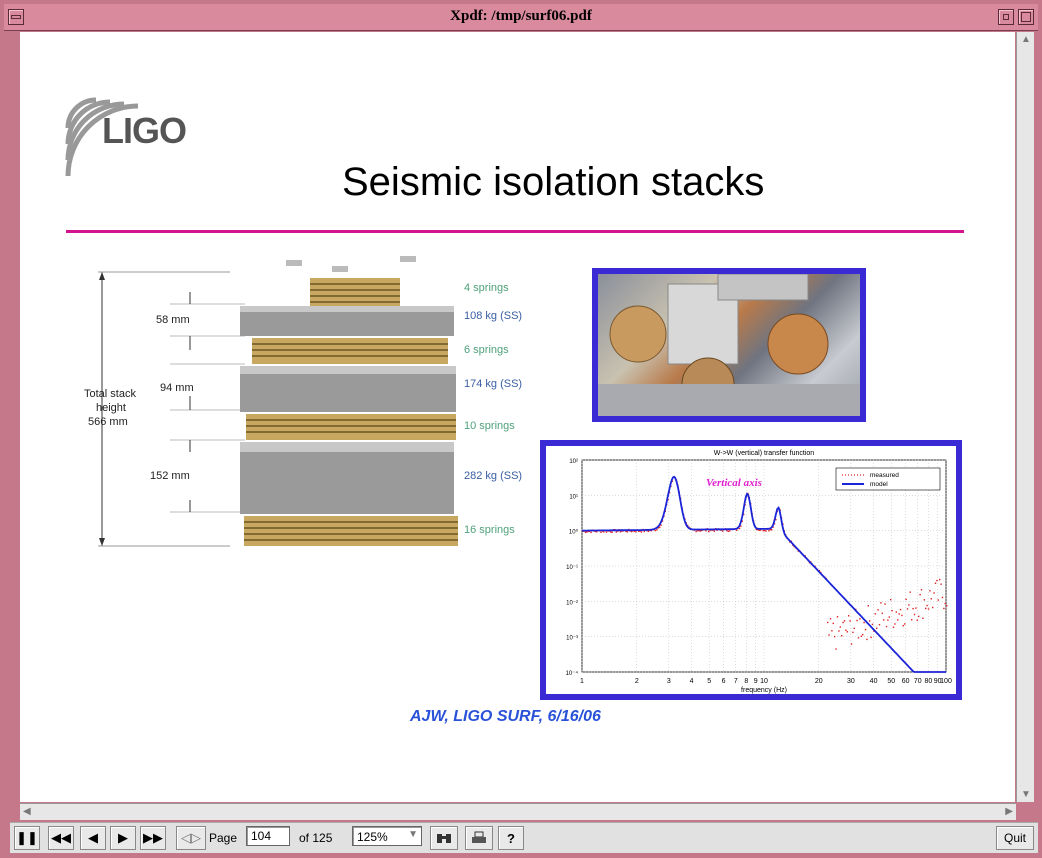 The width and height of the screenshot is (1042, 858). Describe the element at coordinates (1009, 811) in the screenshot. I see `scroll-right-arrow-icon: ▶` at that location.